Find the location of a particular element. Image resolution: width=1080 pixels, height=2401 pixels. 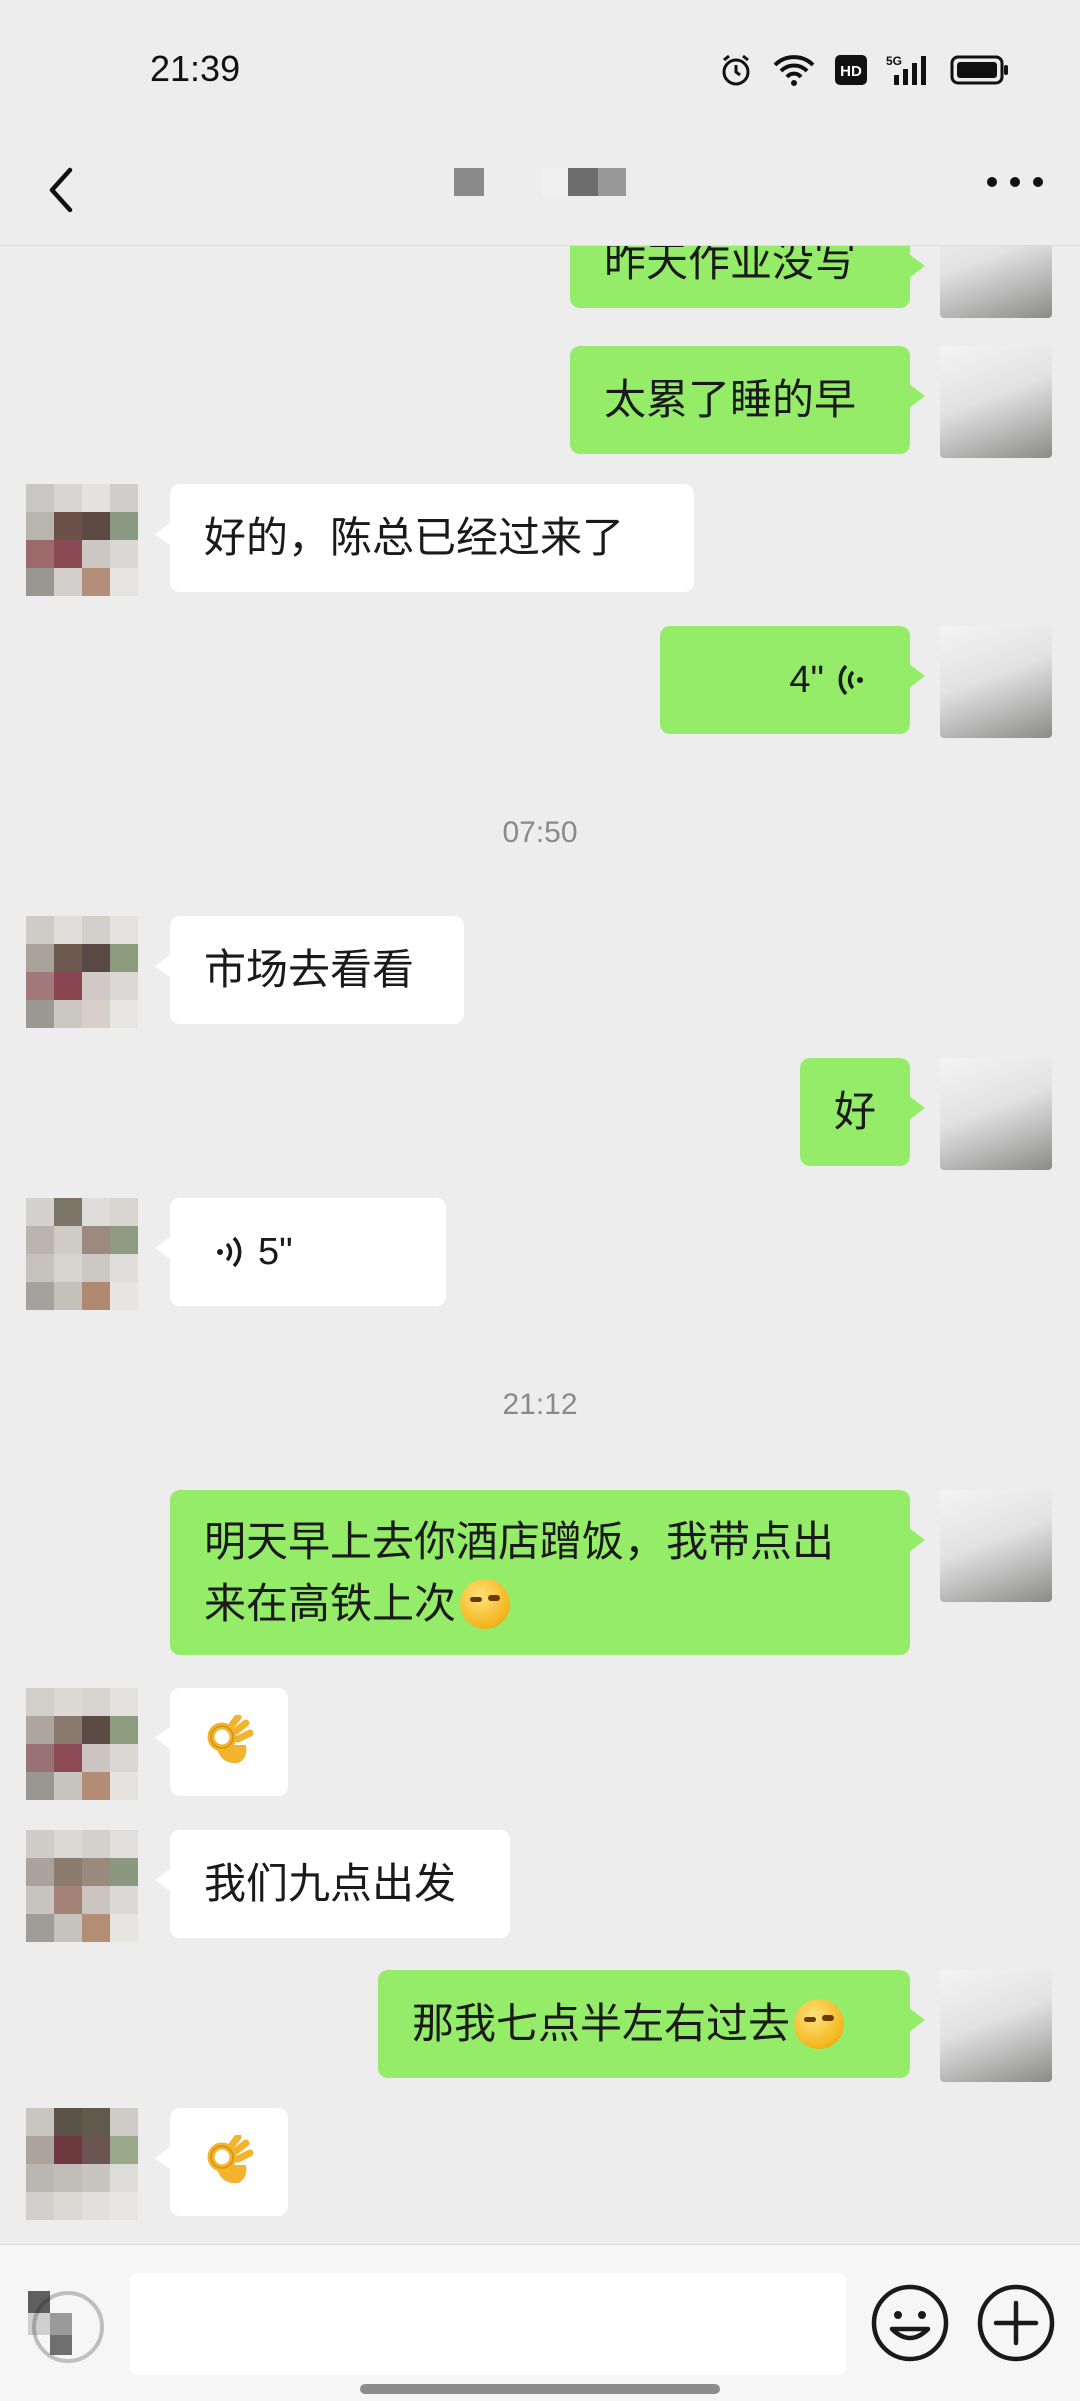

voice-message-received: 5" is located at coordinates (300, 1252).